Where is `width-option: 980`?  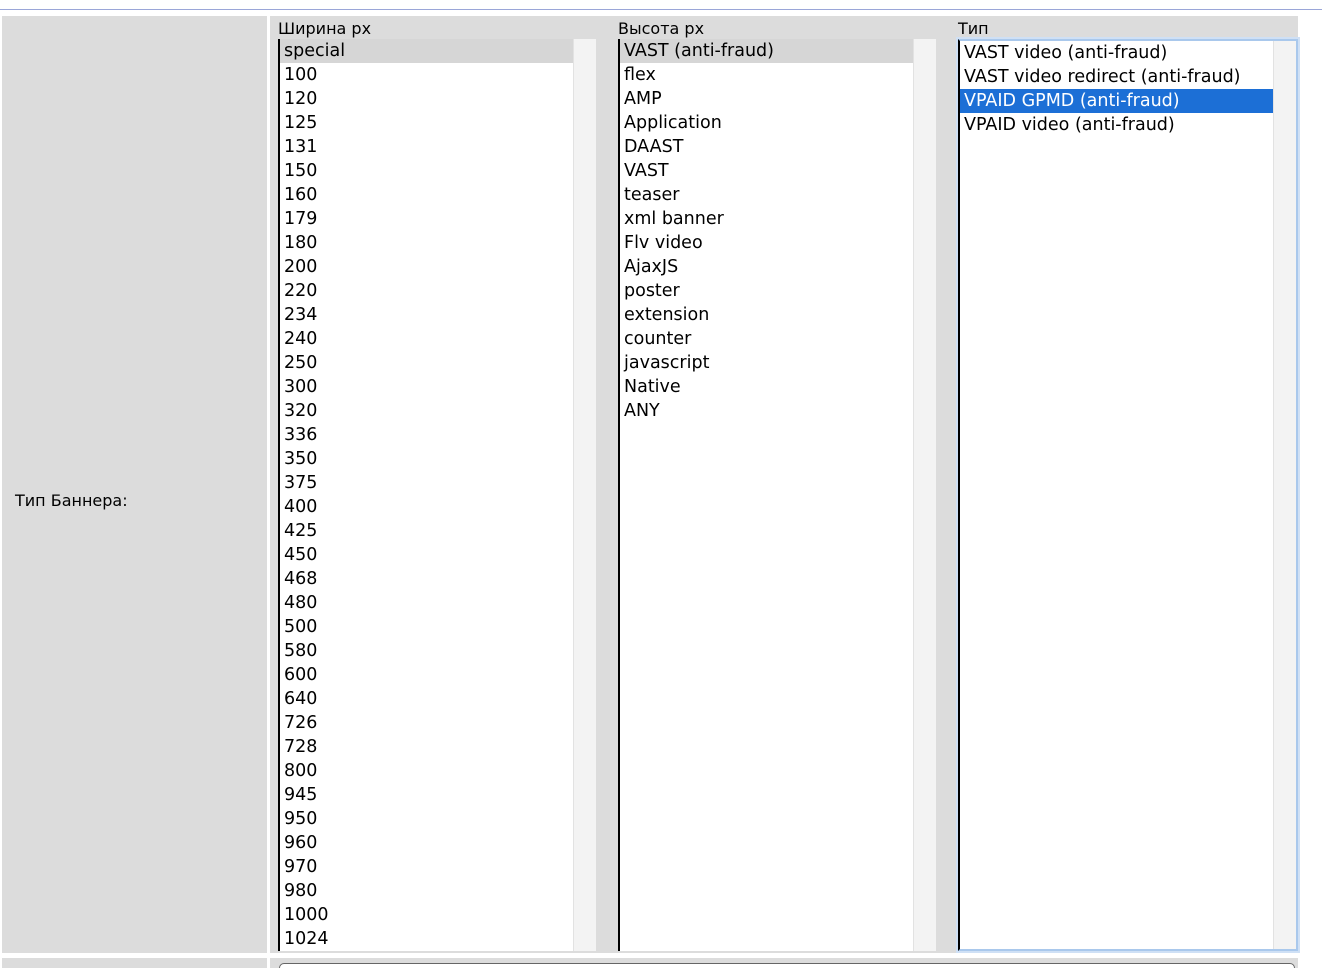 width-option: 980 is located at coordinates (427, 891).